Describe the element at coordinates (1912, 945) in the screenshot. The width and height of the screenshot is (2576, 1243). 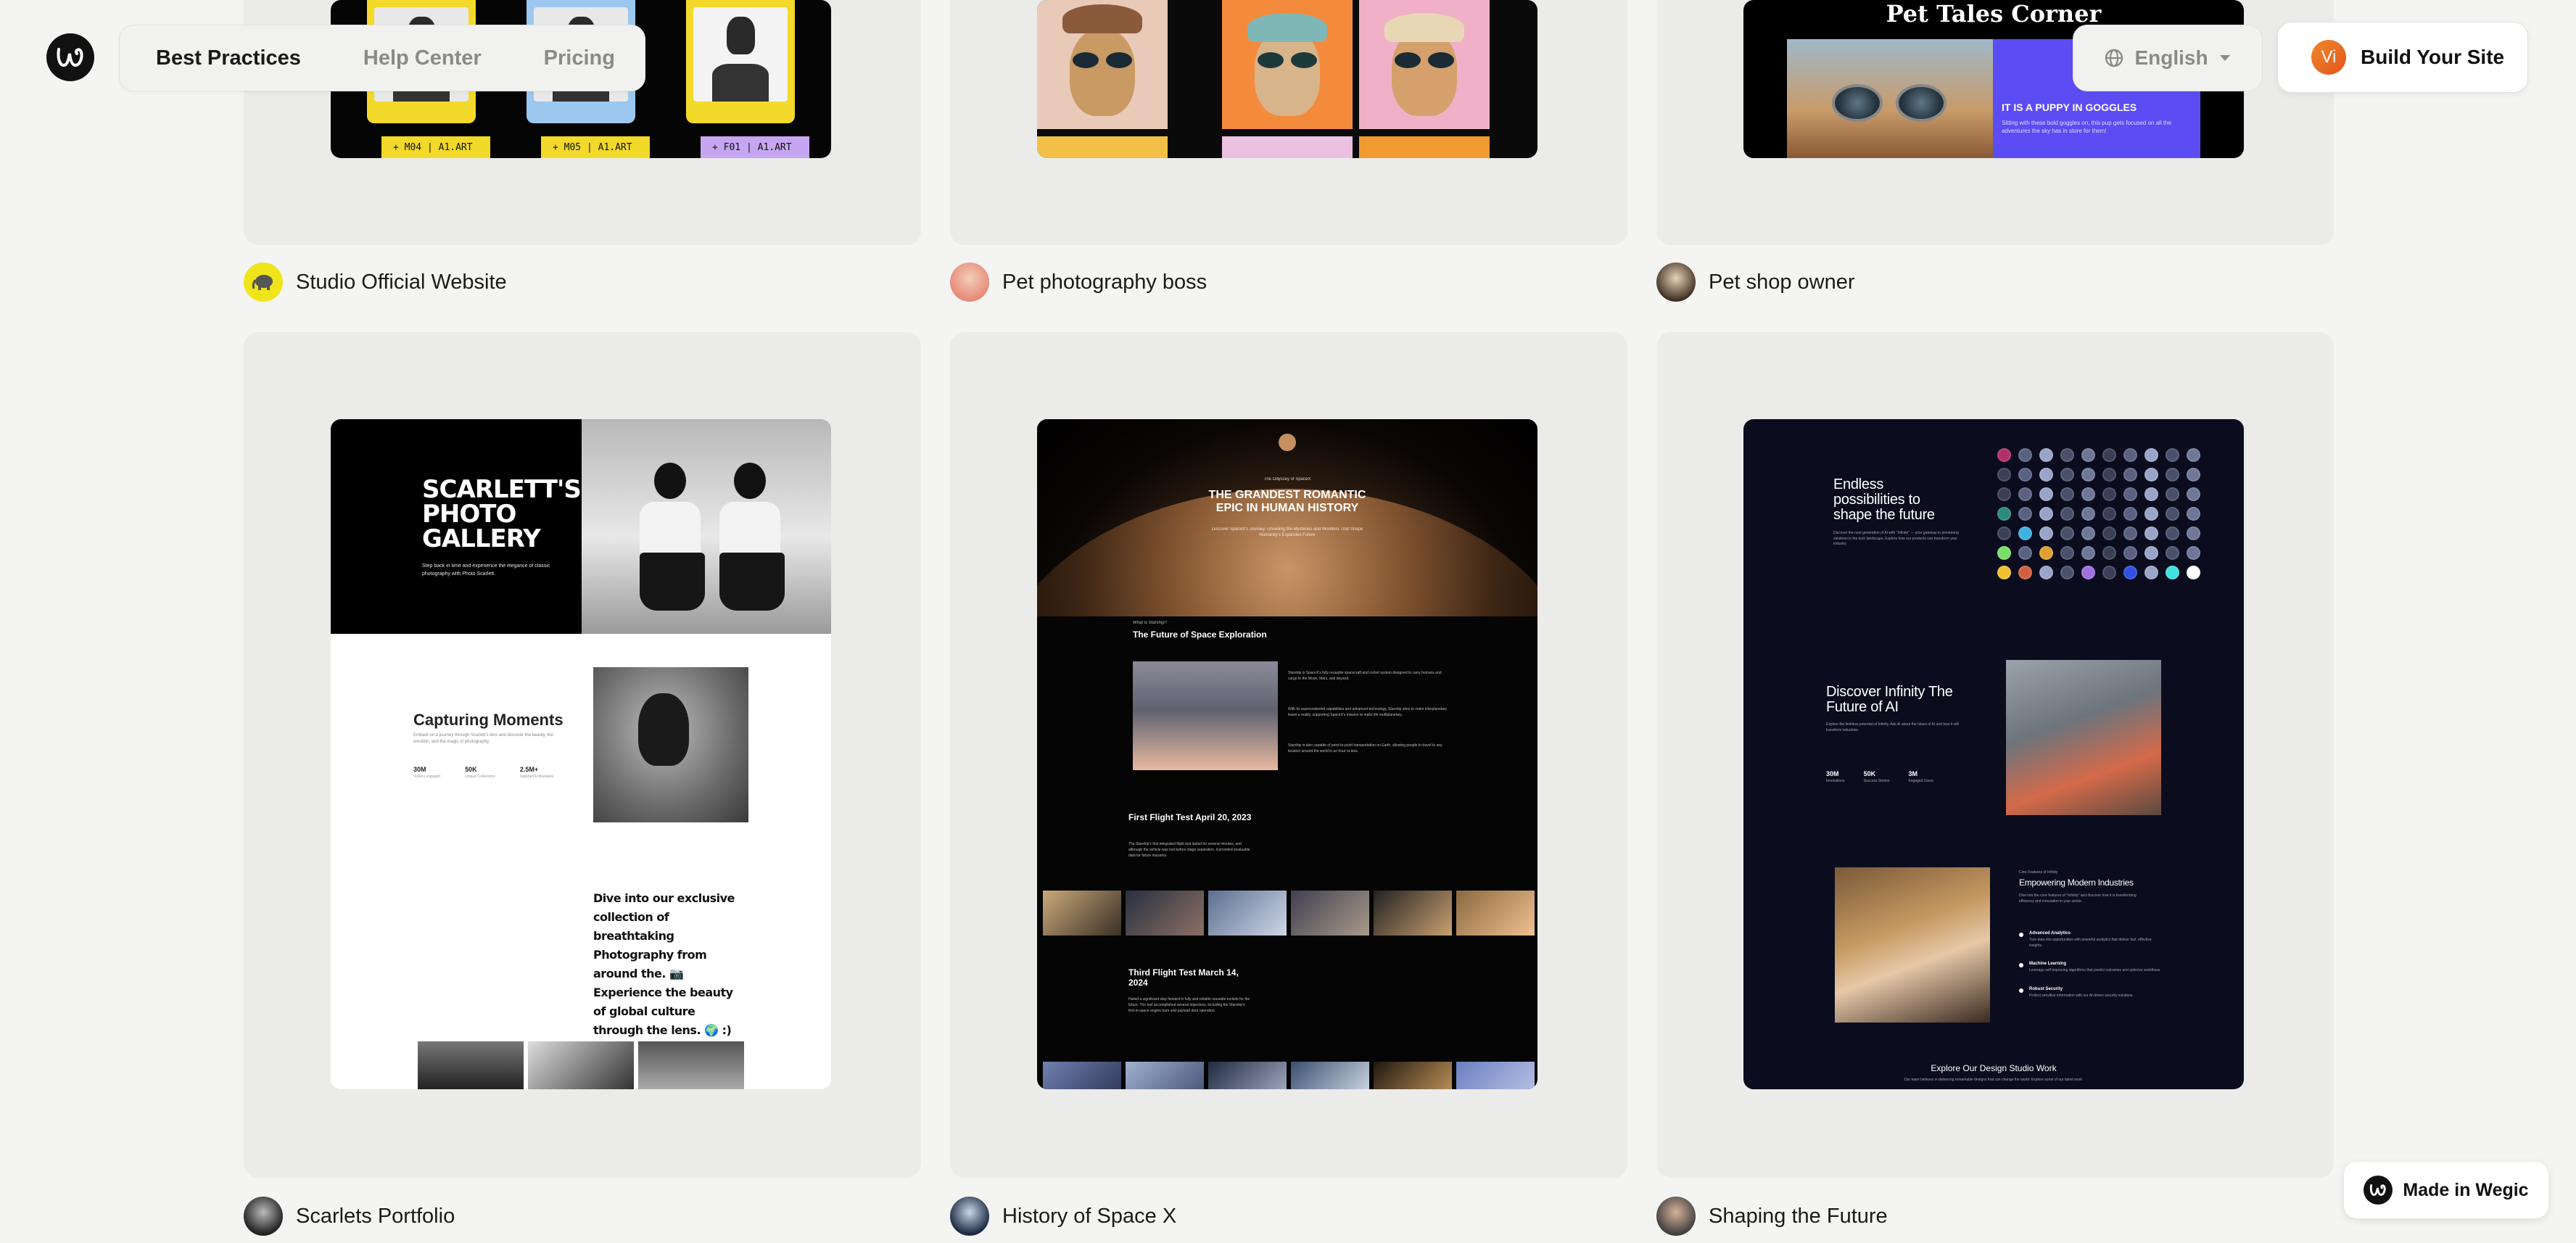
I see `meeting-photo` at that location.